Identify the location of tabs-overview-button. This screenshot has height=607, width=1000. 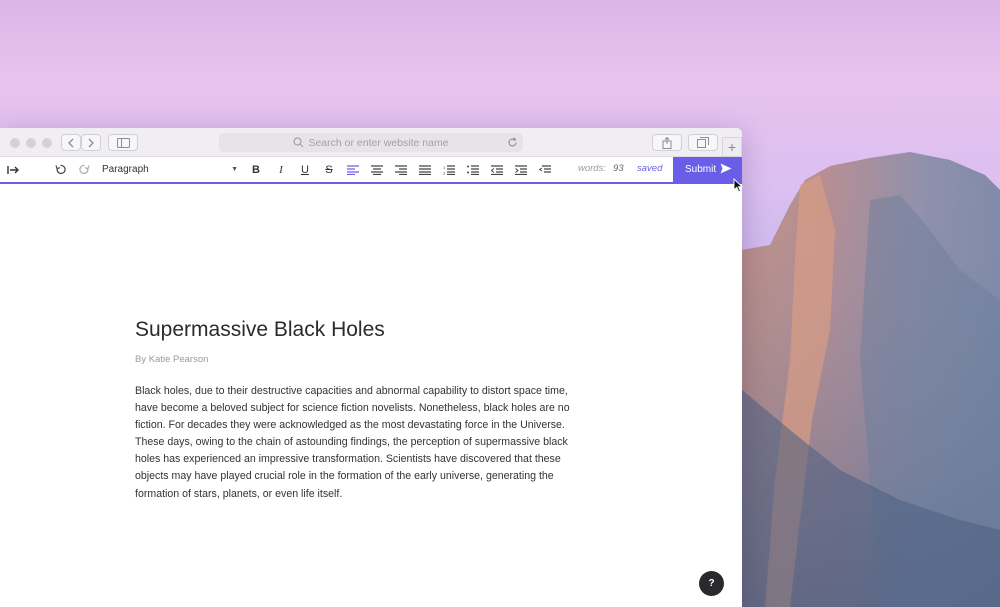
(703, 142).